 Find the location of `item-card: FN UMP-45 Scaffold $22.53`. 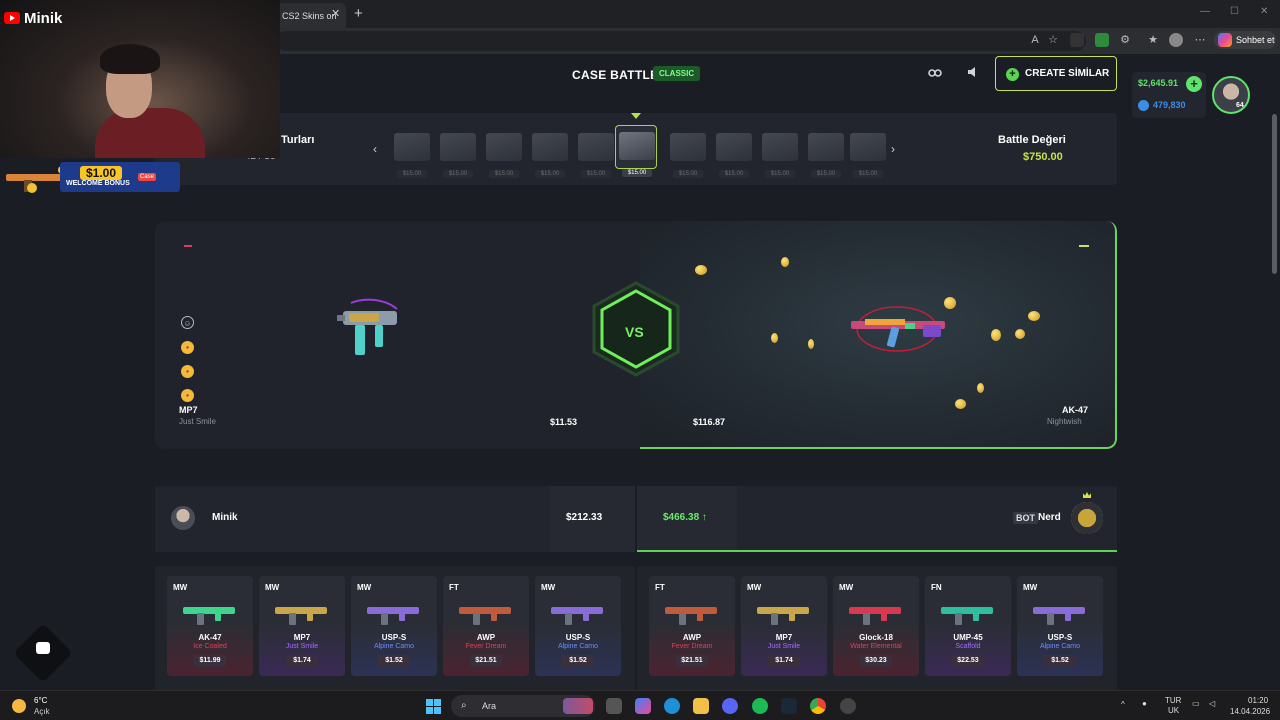

item-card: FN UMP-45 Scaffold $22.53 is located at coordinates (968, 626).